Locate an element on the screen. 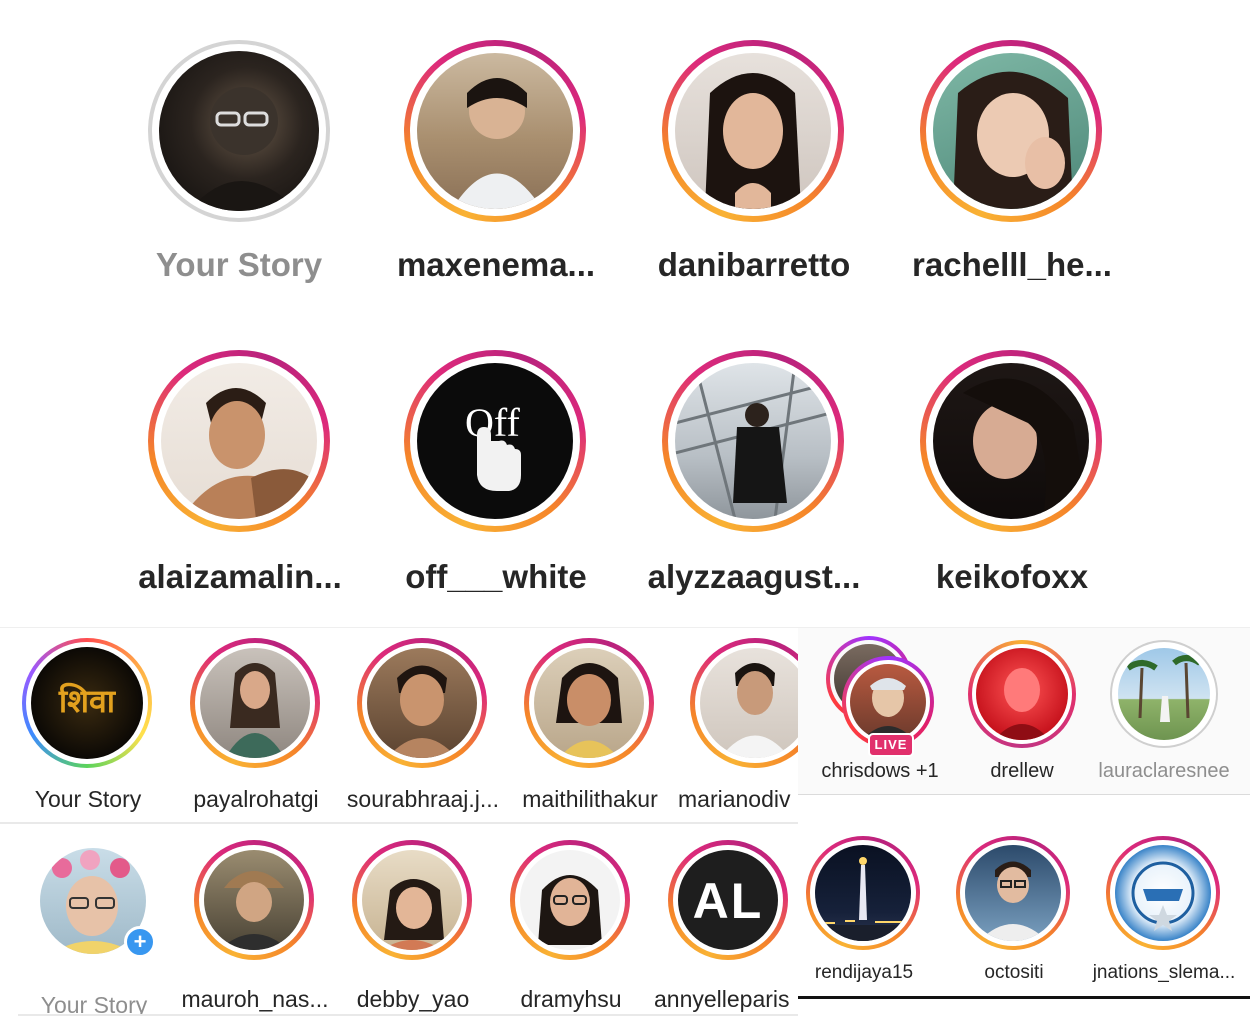 The image size is (1250, 1024). story-off-white: Off off___white is located at coordinates (496, 480).